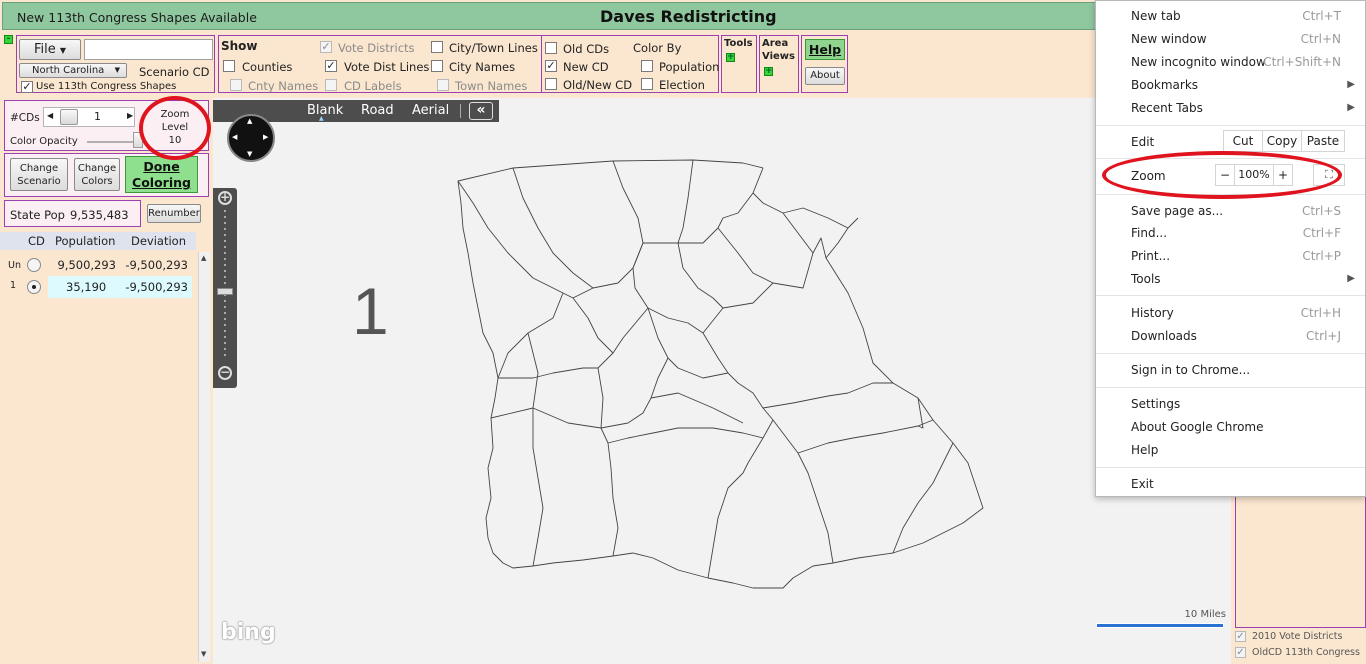 Image resolution: width=1366 pixels, height=664 pixels. Describe the element at coordinates (1155, 404) in the screenshot. I see `menu-settings: Settings` at that location.